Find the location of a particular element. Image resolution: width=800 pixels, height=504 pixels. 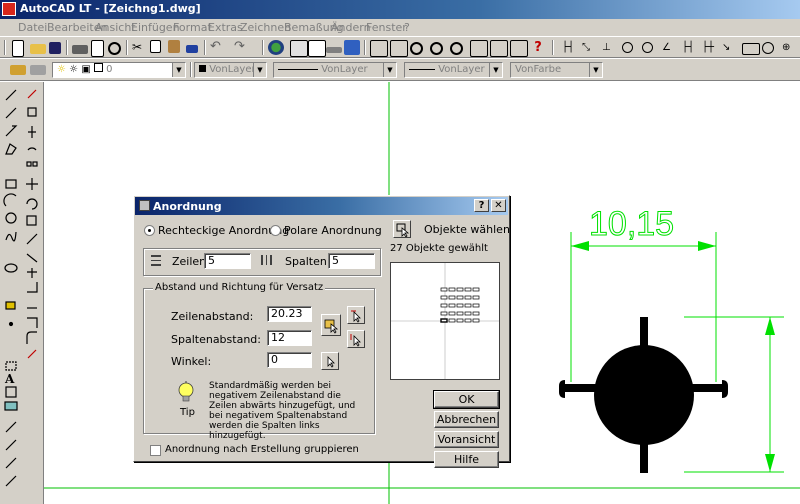

layer-combo: ☼ ☼ ▣ 0 ▼ is located at coordinates (119, 70).